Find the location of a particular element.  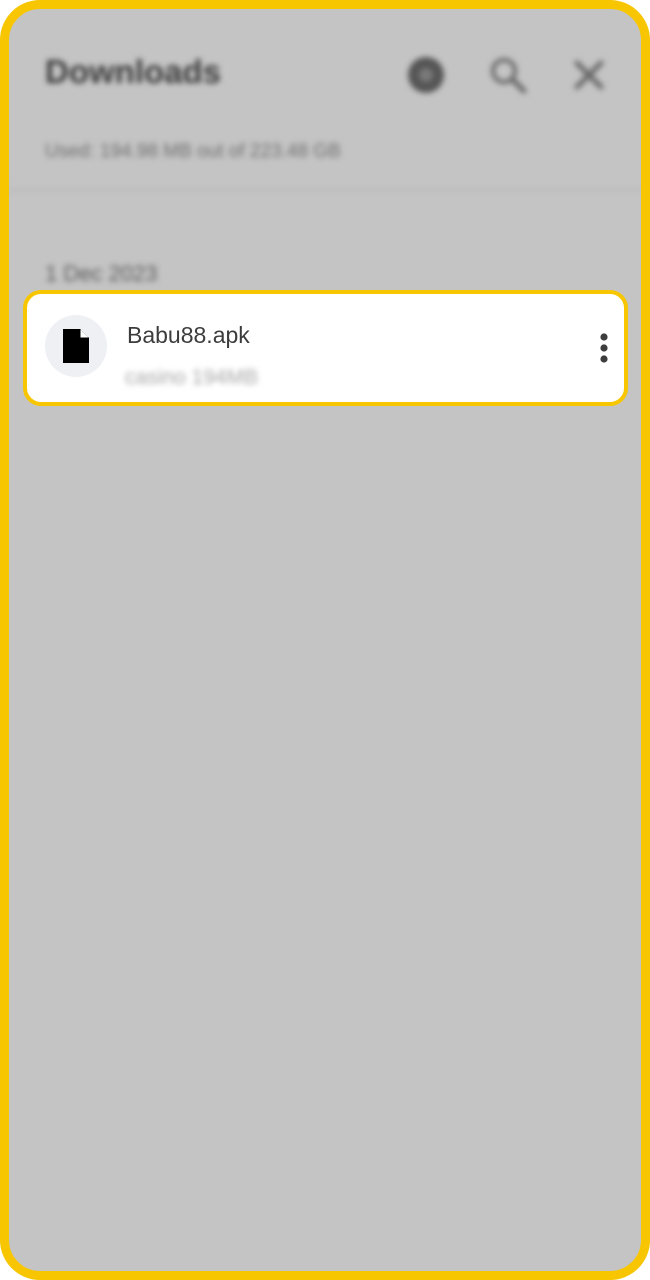

date-header: 1 Dec 2023 is located at coordinates (101, 273).